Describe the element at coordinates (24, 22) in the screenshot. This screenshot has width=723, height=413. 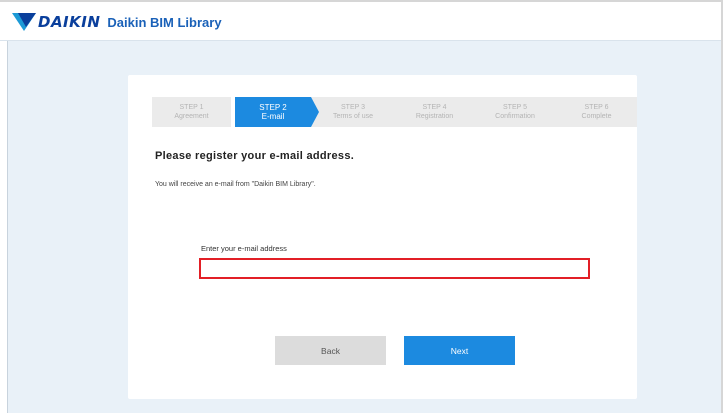
I see `daikin-triangle-logo-icon` at that location.